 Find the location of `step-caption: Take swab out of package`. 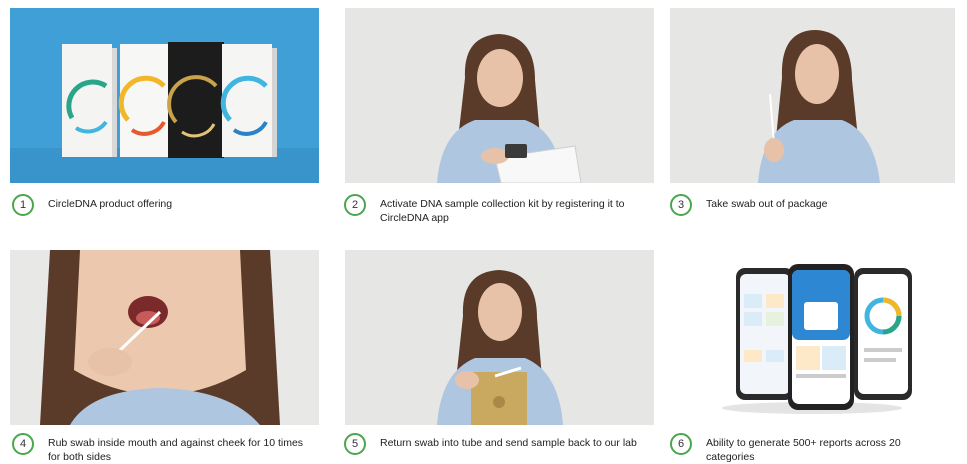

step-caption: Take swab out of package is located at coordinates (767, 204).